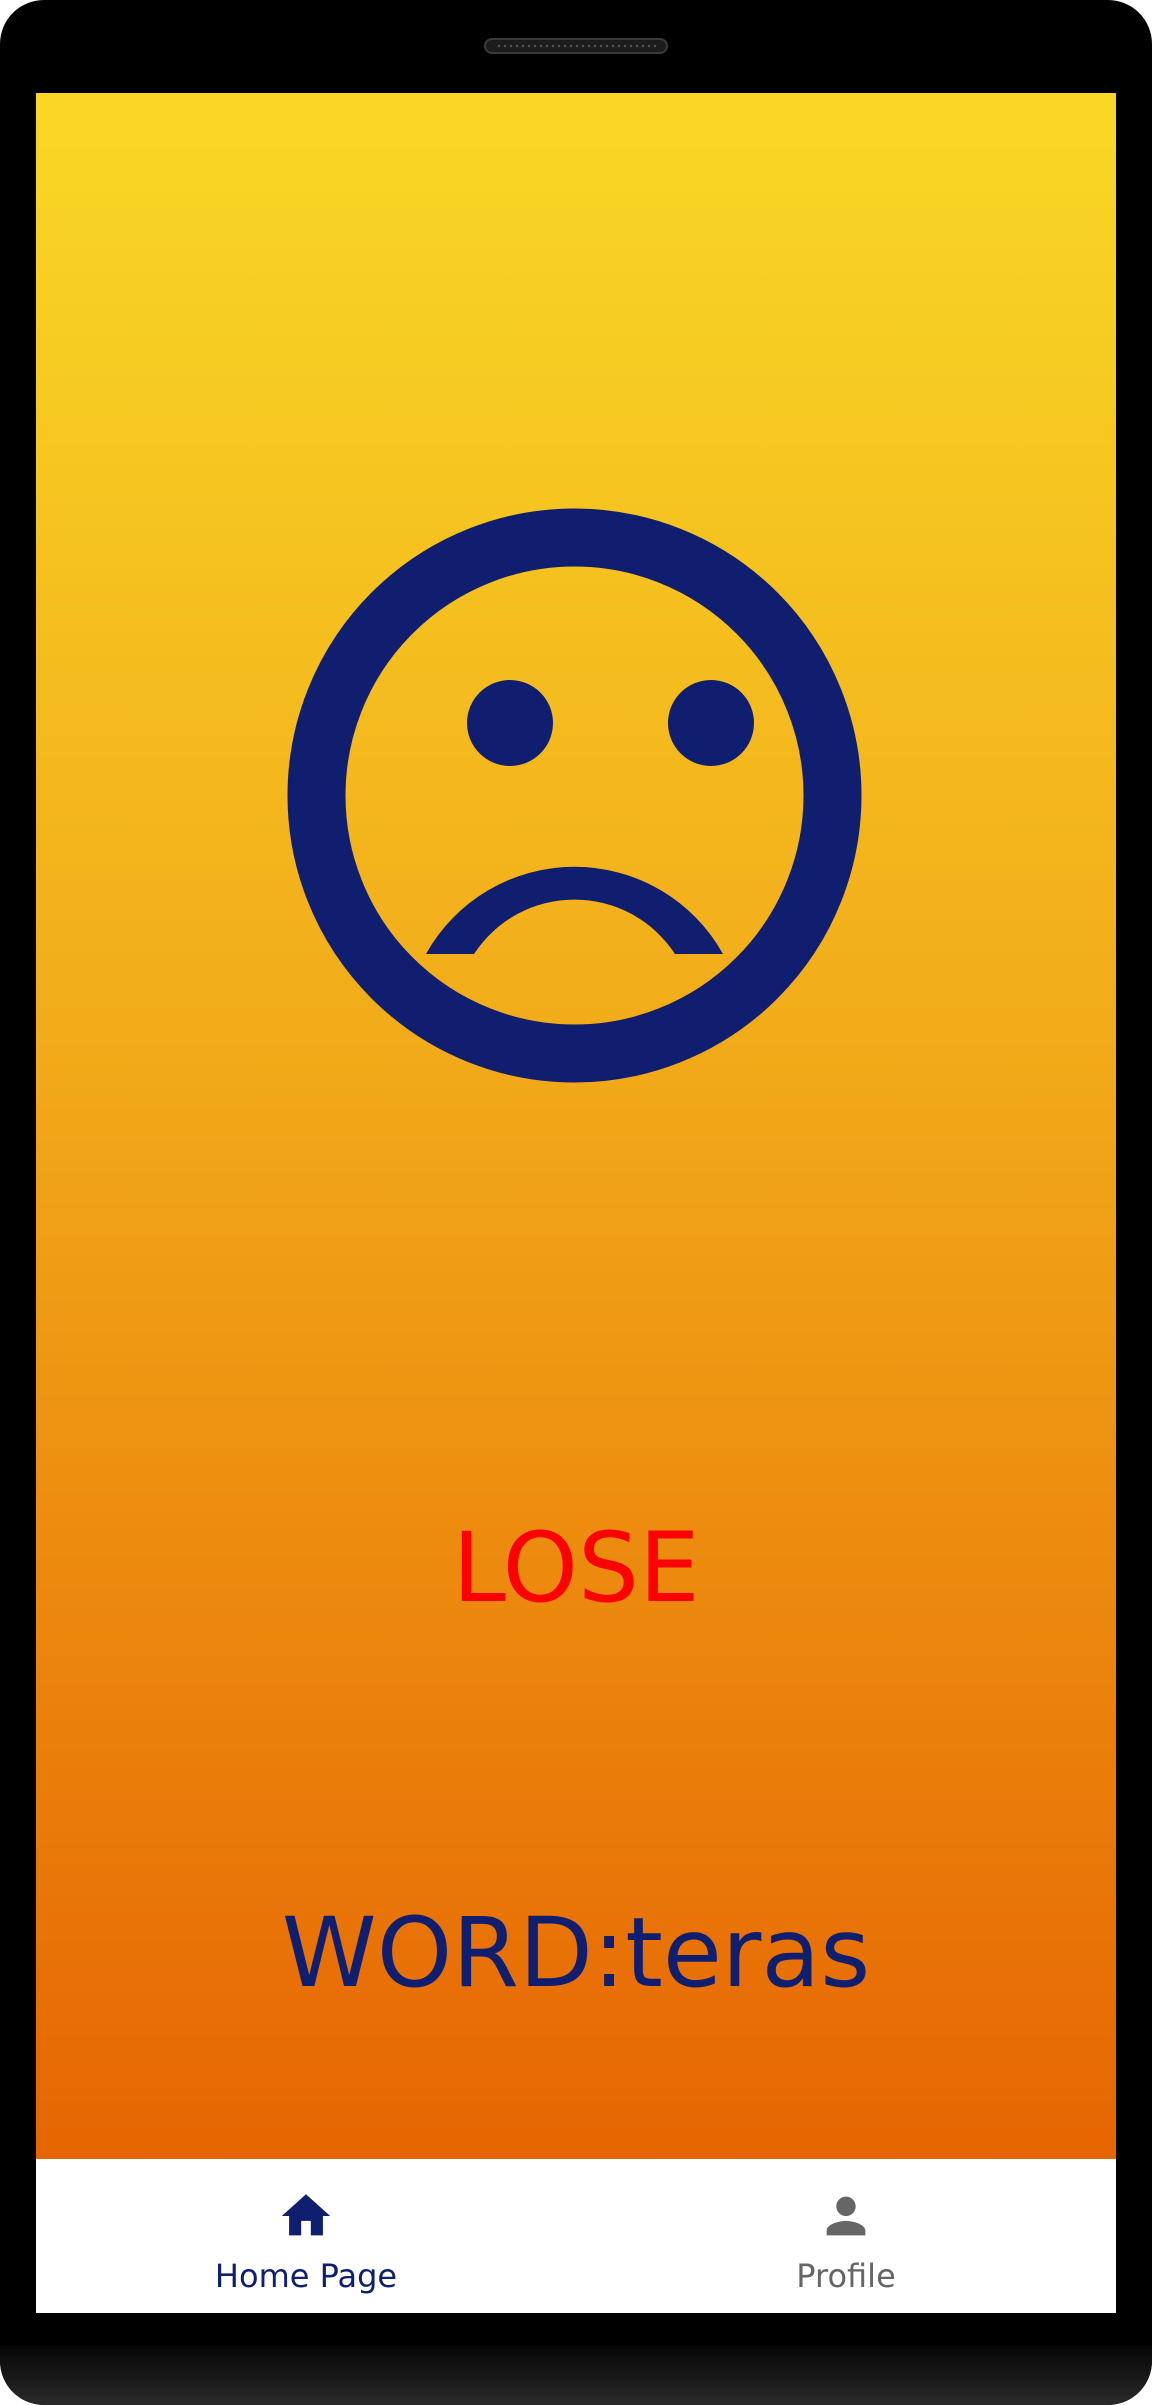 This screenshot has height=2405, width=1152. Describe the element at coordinates (846, 2216) in the screenshot. I see `person-icon` at that location.